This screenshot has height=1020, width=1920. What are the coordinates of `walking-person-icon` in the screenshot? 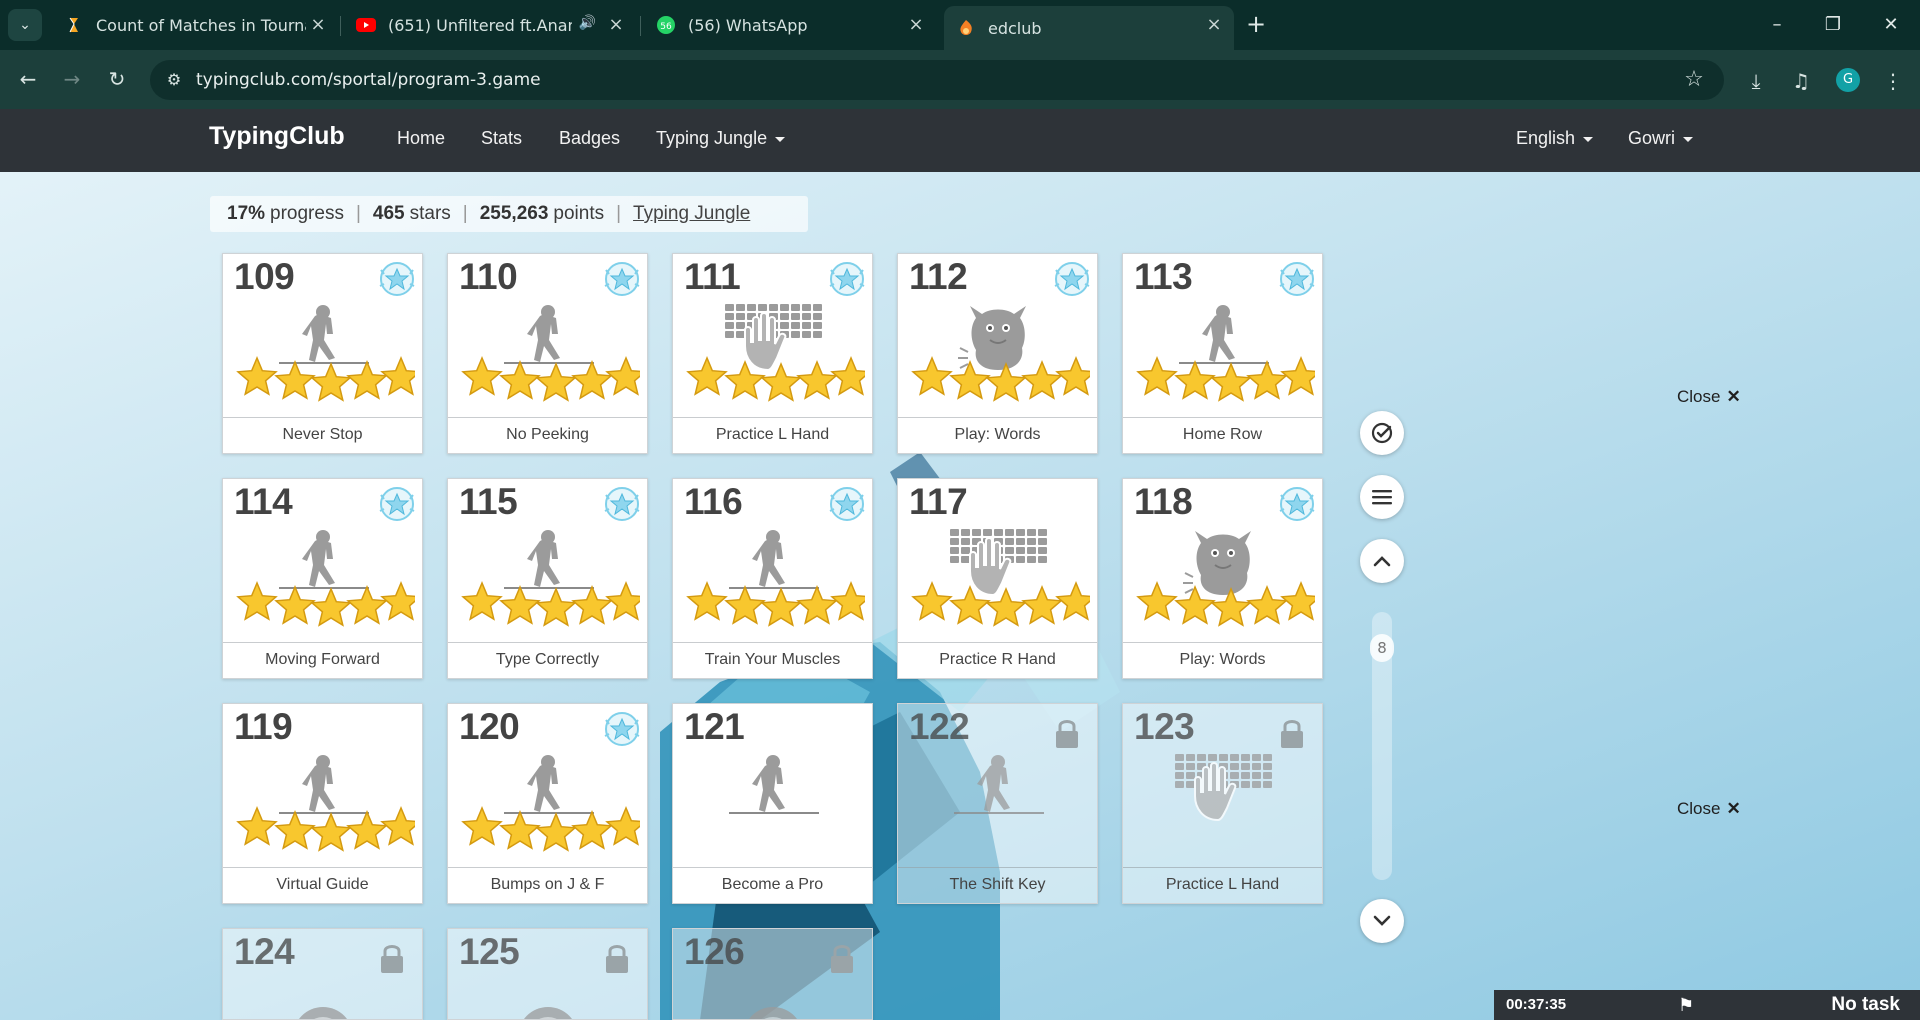 It's located at (999, 784).